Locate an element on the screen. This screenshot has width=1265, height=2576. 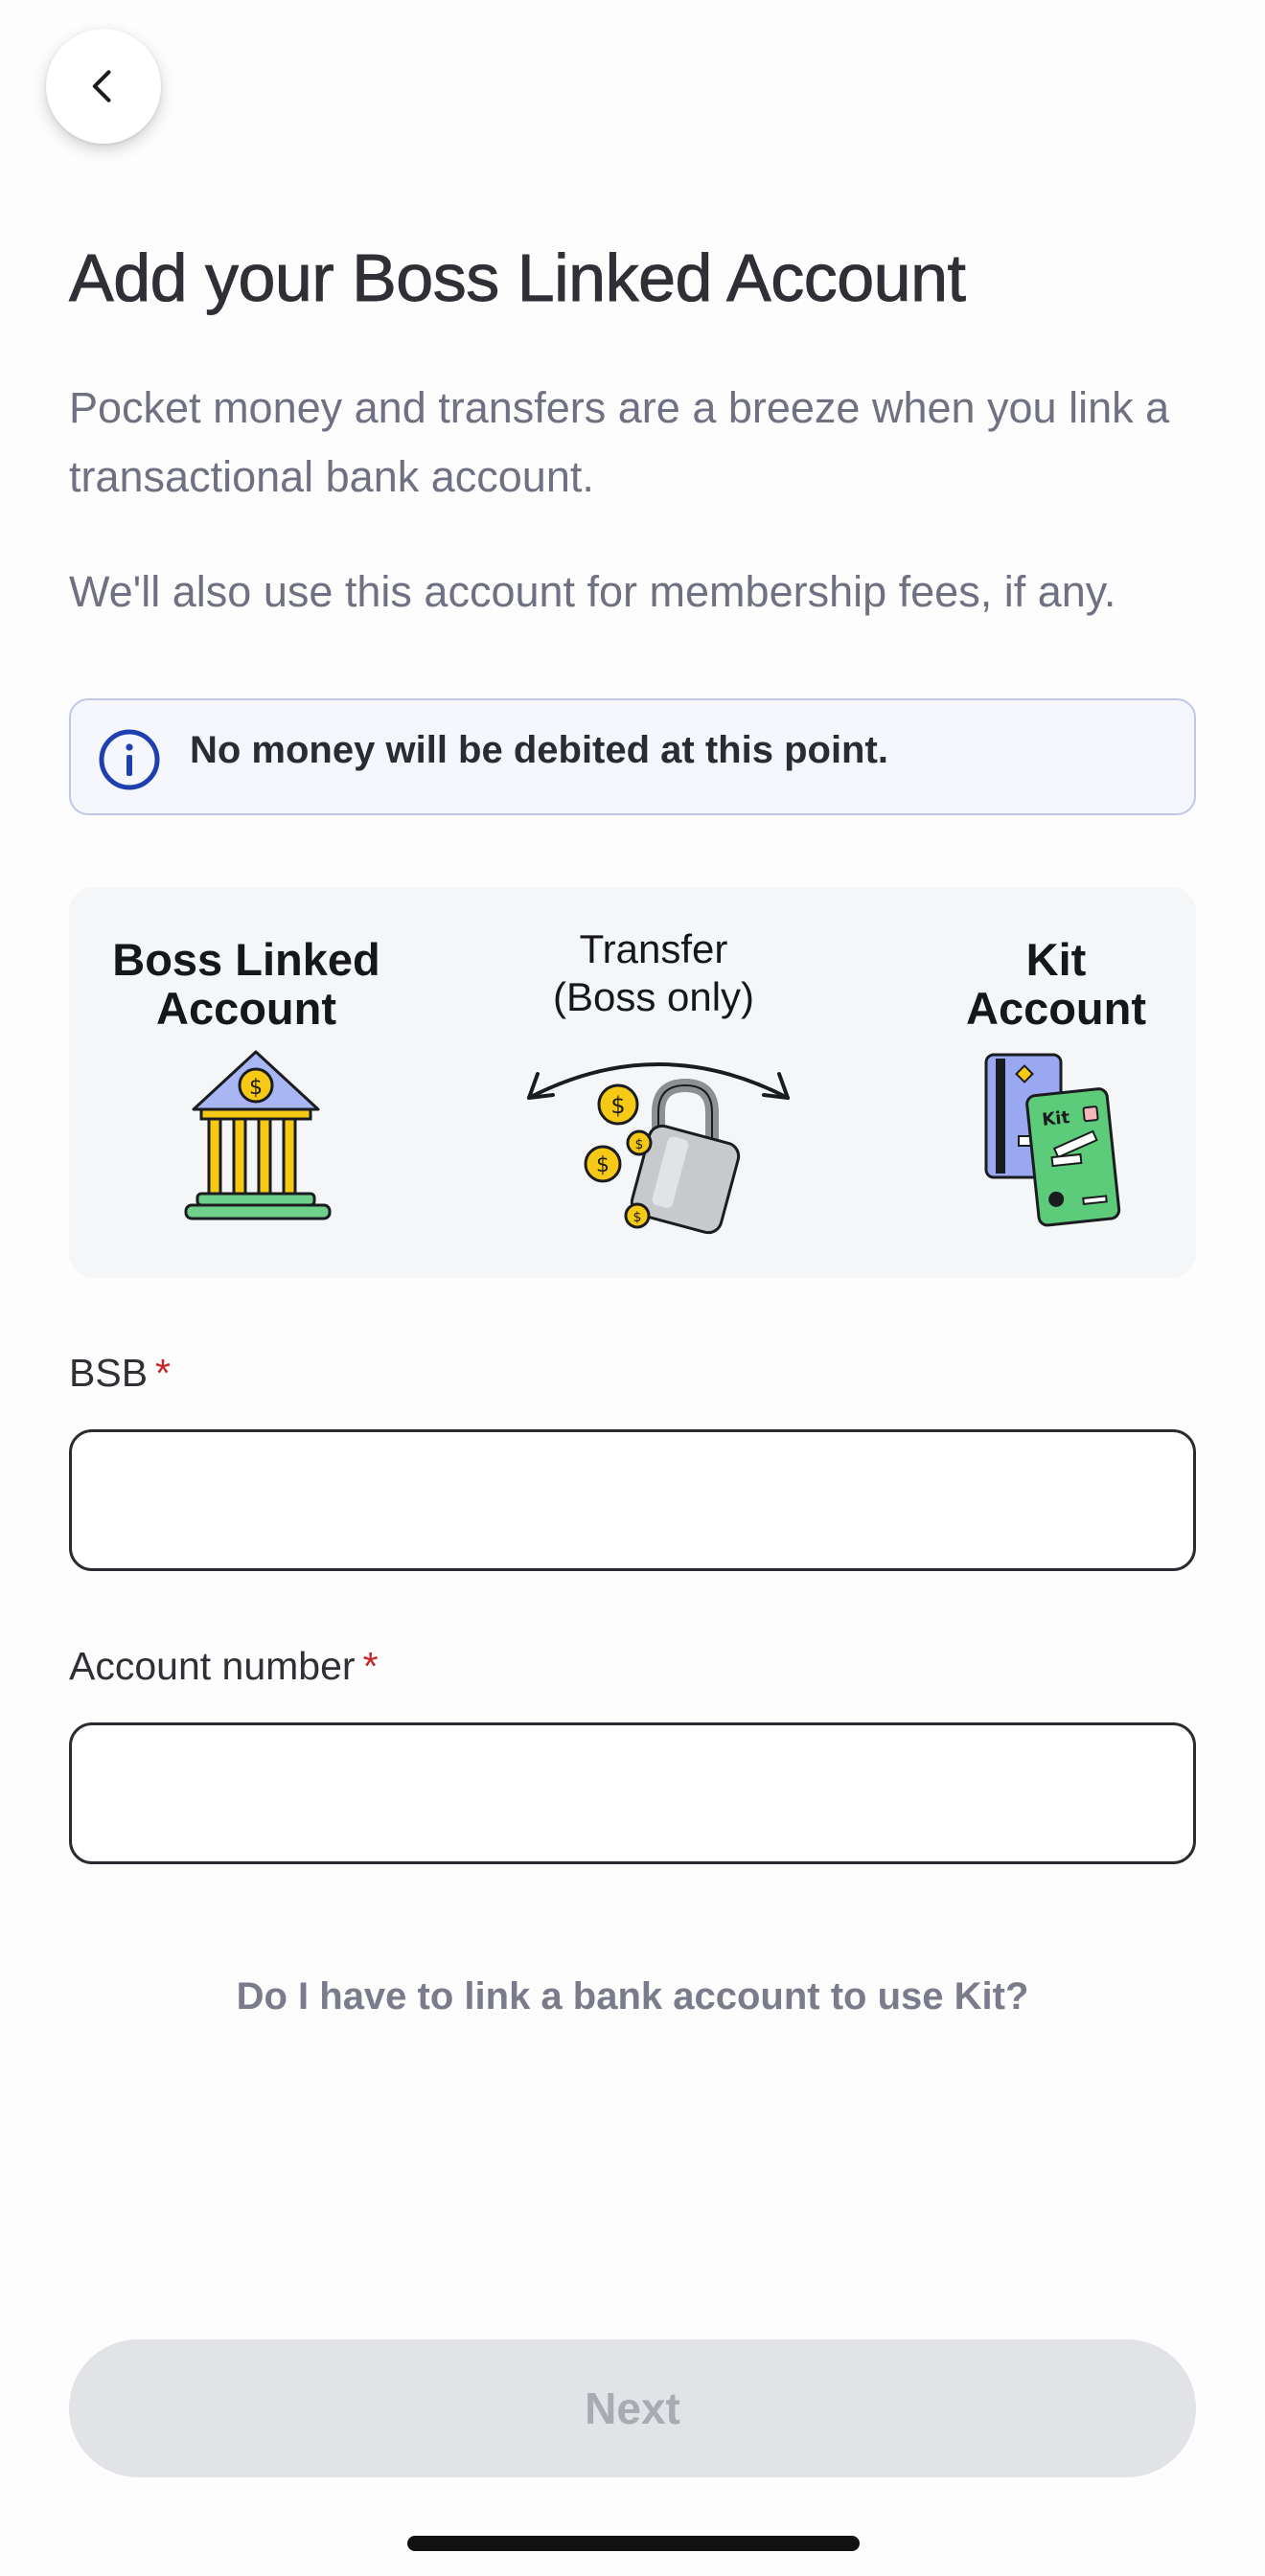
kit-cards-icon: Kit is located at coordinates (1052, 1140).